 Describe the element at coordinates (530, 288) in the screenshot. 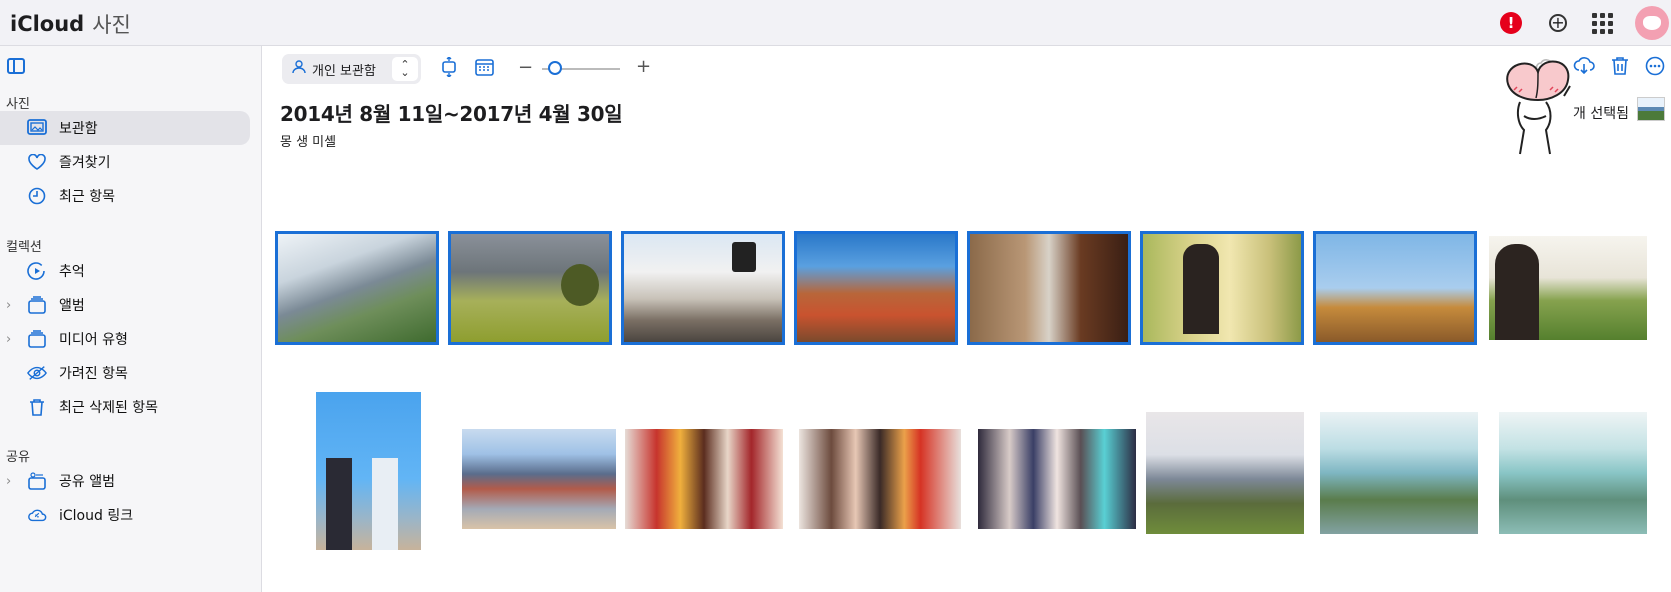

I see `photo-thumbnail-rainbow-field` at that location.